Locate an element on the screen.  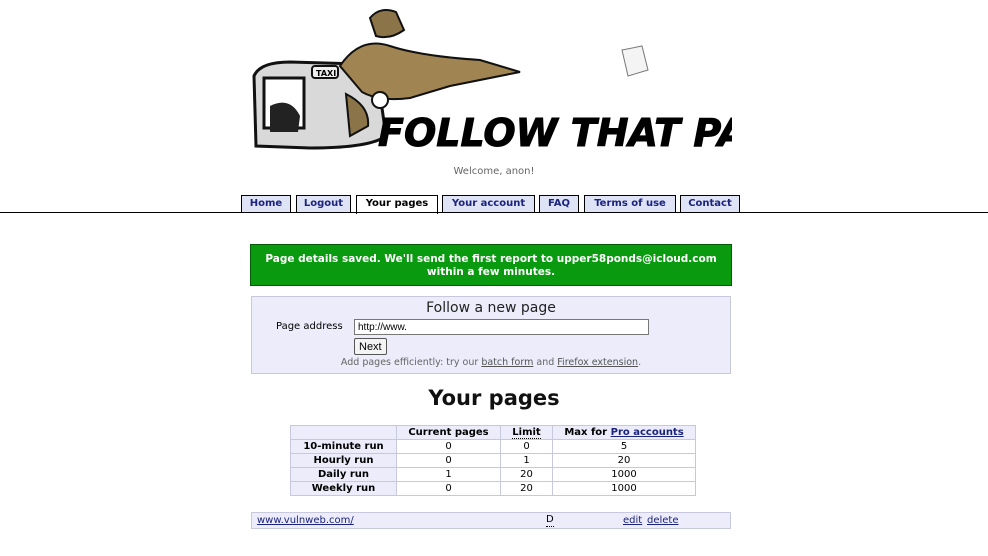
page-frequency: D is located at coordinates (550, 520).